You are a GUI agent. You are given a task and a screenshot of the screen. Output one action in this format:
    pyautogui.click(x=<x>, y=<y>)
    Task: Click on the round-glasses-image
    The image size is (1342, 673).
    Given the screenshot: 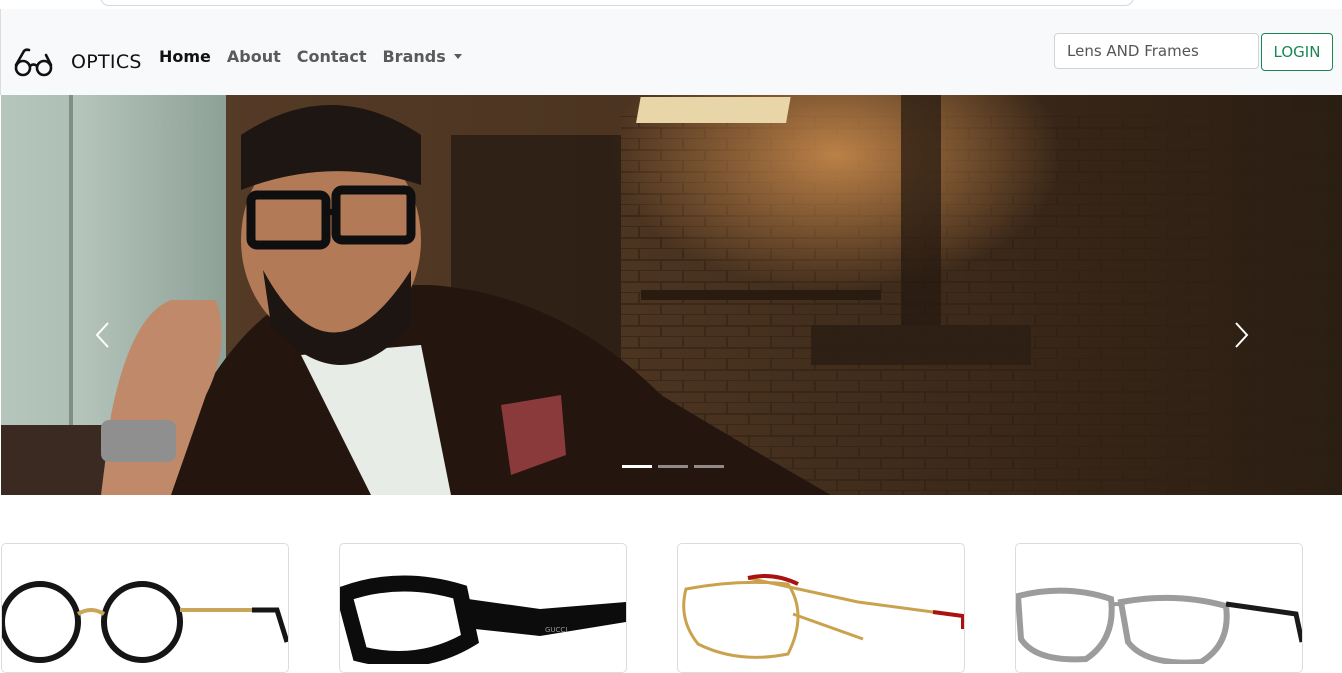 What is the action you would take?
    pyautogui.click(x=145, y=622)
    